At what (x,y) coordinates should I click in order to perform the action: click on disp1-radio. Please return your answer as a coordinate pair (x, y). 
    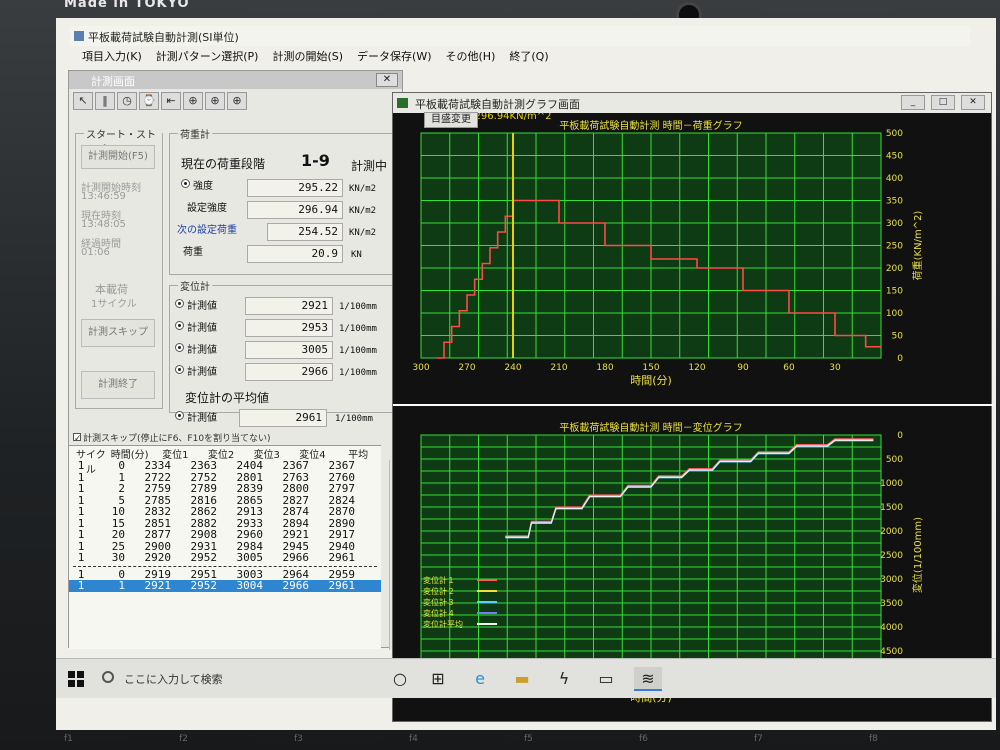
    Looking at the image, I should click on (179, 303).